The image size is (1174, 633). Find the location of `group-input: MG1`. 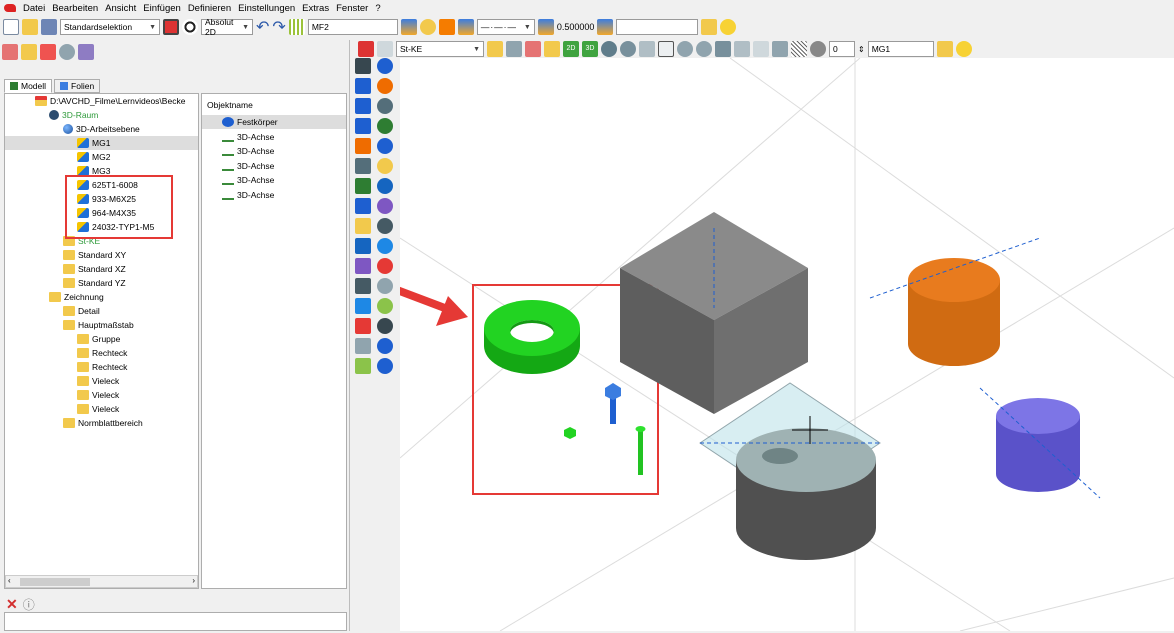

group-input: MG1 is located at coordinates (900, 49).